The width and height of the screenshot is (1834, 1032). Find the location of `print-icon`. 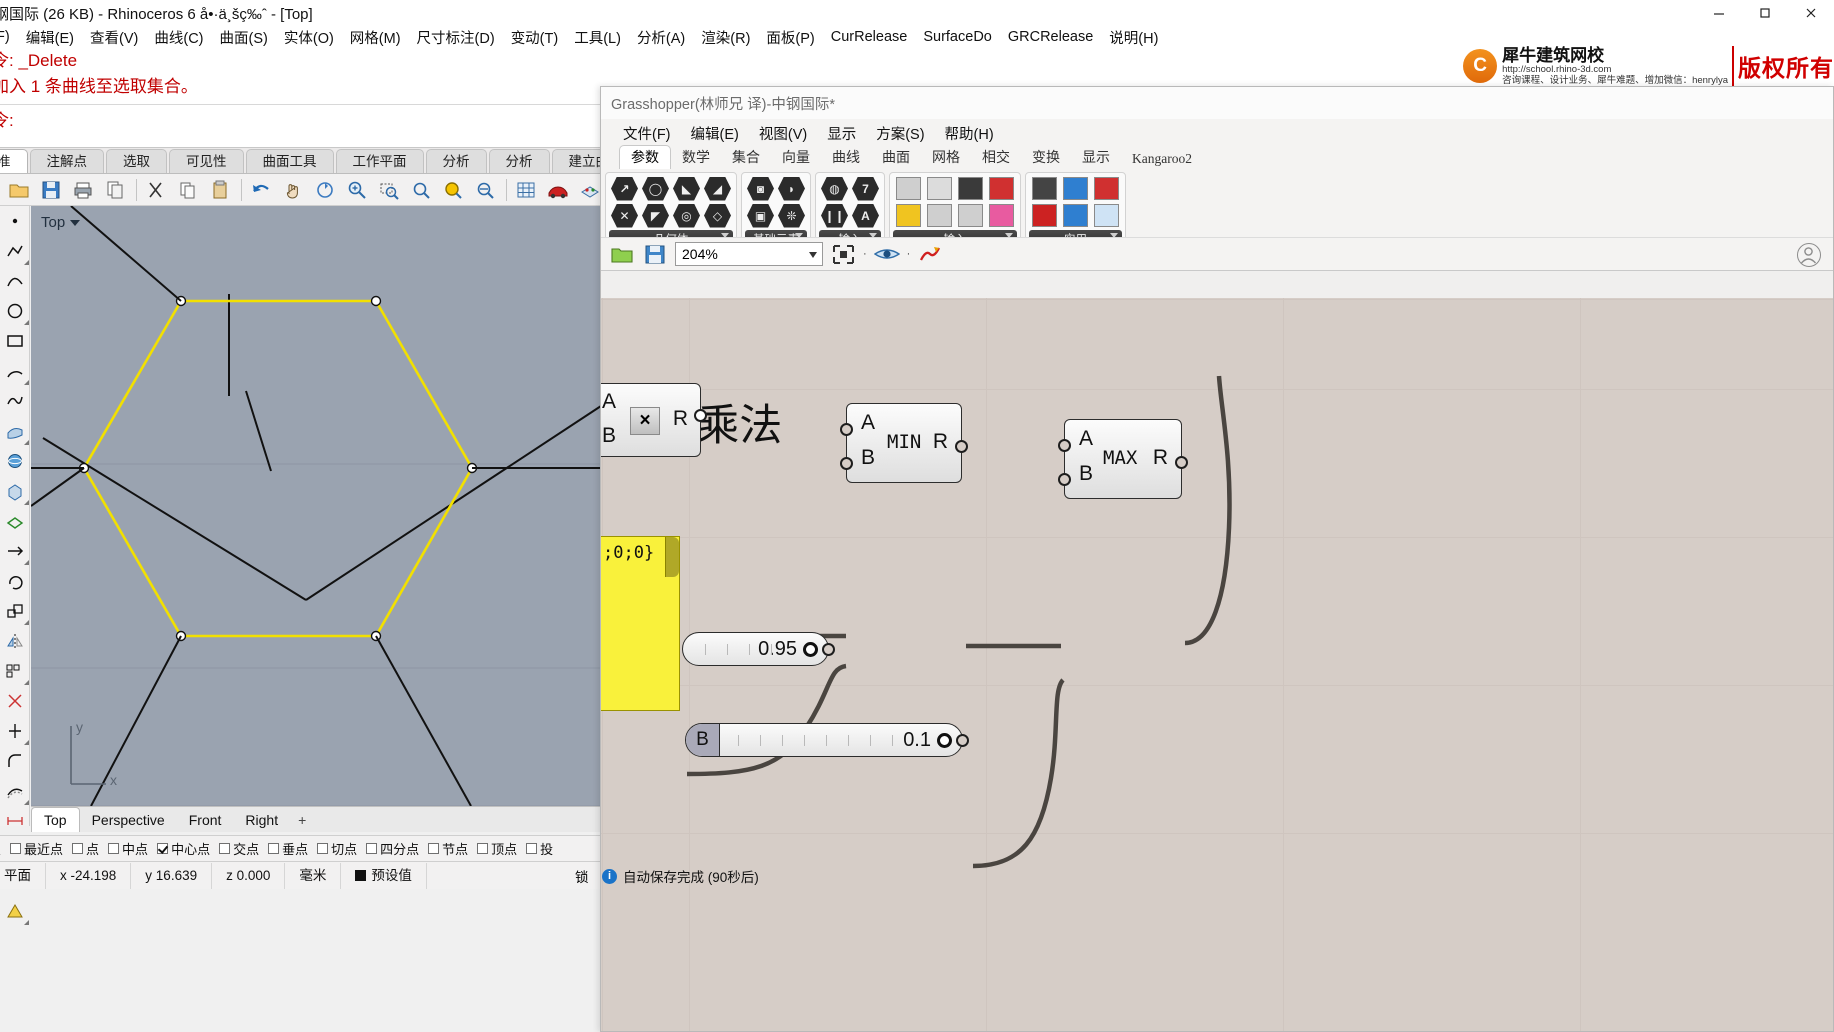

print-icon is located at coordinates (83, 190).